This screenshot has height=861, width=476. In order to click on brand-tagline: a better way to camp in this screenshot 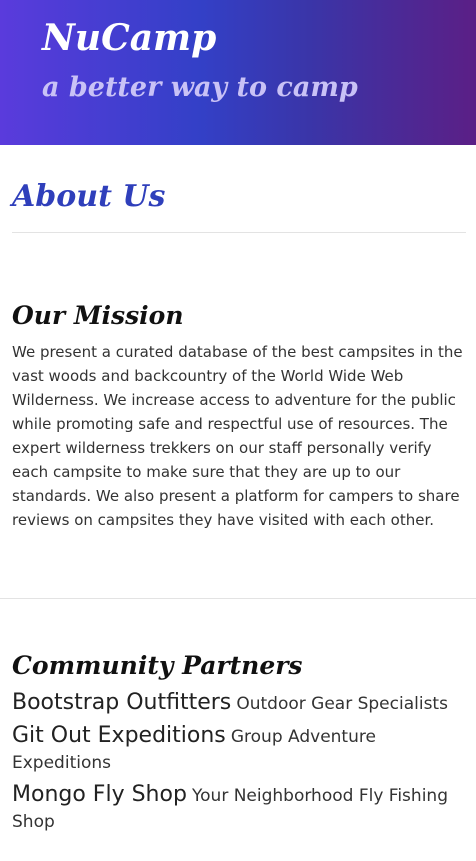, I will do `click(200, 87)`.